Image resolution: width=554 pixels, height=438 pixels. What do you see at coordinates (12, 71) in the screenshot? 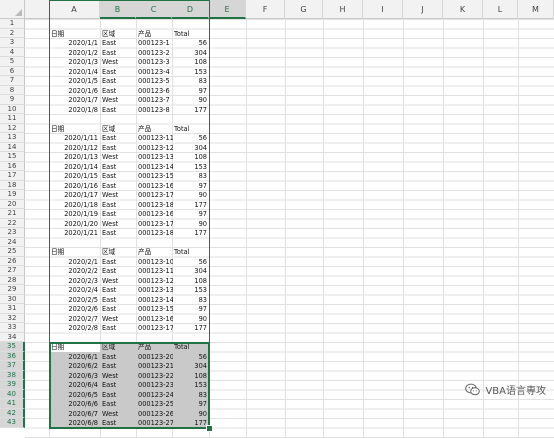
I see `row-header-6: 6` at bounding box center [12, 71].